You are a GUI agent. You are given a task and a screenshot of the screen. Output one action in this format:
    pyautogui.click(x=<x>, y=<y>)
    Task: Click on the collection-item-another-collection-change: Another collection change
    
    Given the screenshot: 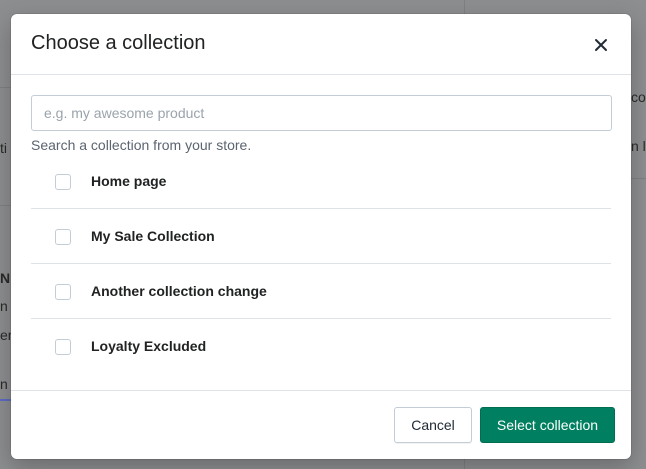 What is the action you would take?
    pyautogui.click(x=321, y=291)
    